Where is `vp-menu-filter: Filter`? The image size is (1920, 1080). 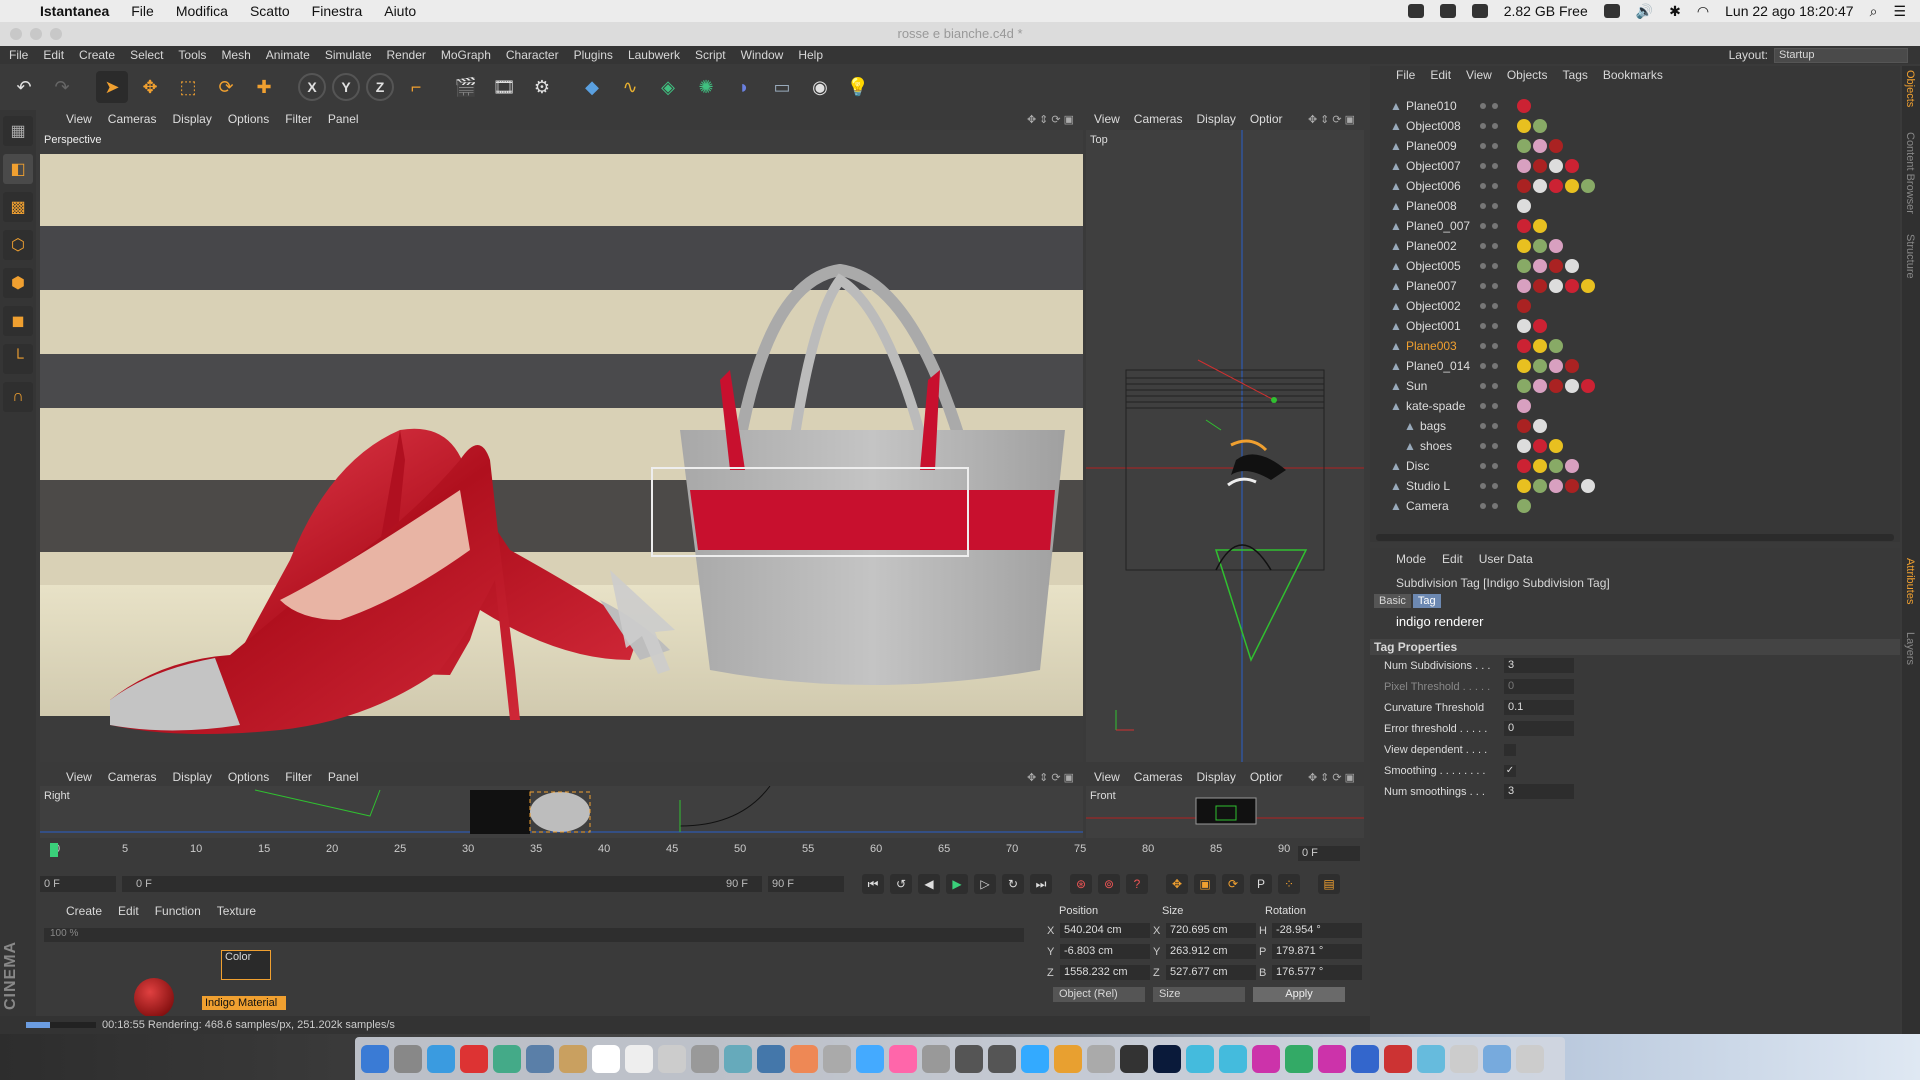
vp-menu-filter: Filter is located at coordinates (298, 119).